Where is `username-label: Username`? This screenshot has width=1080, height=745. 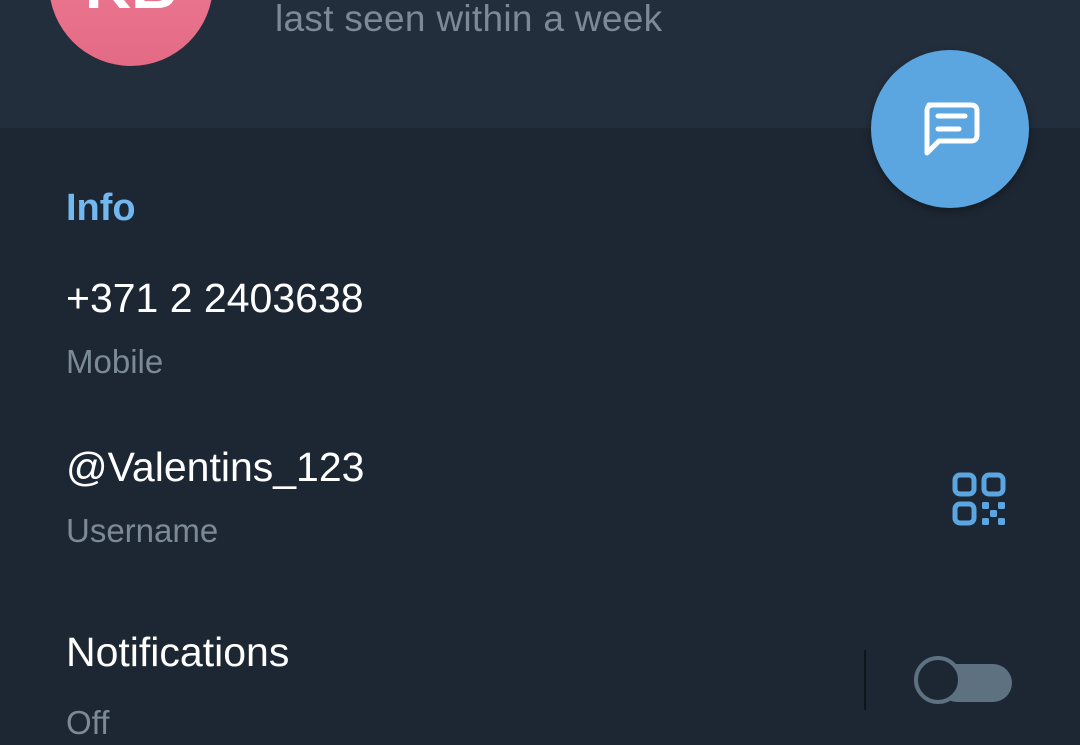
username-label: Username is located at coordinates (142, 530).